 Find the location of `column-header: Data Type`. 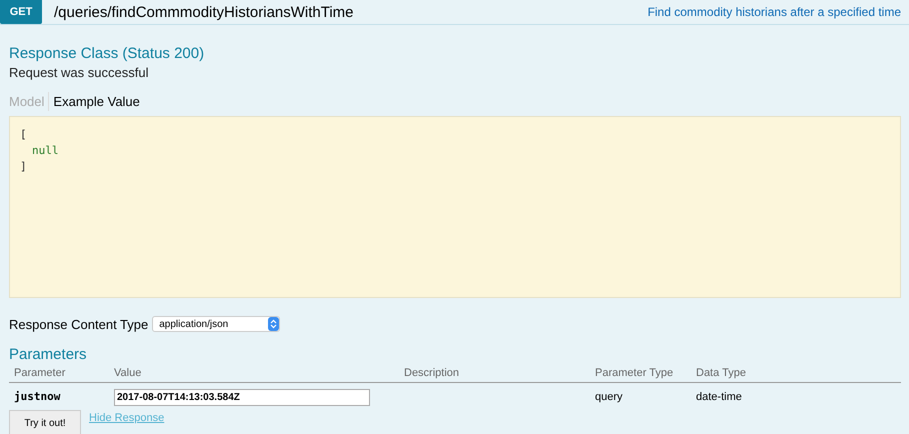

column-header: Data Type is located at coordinates (721, 373).